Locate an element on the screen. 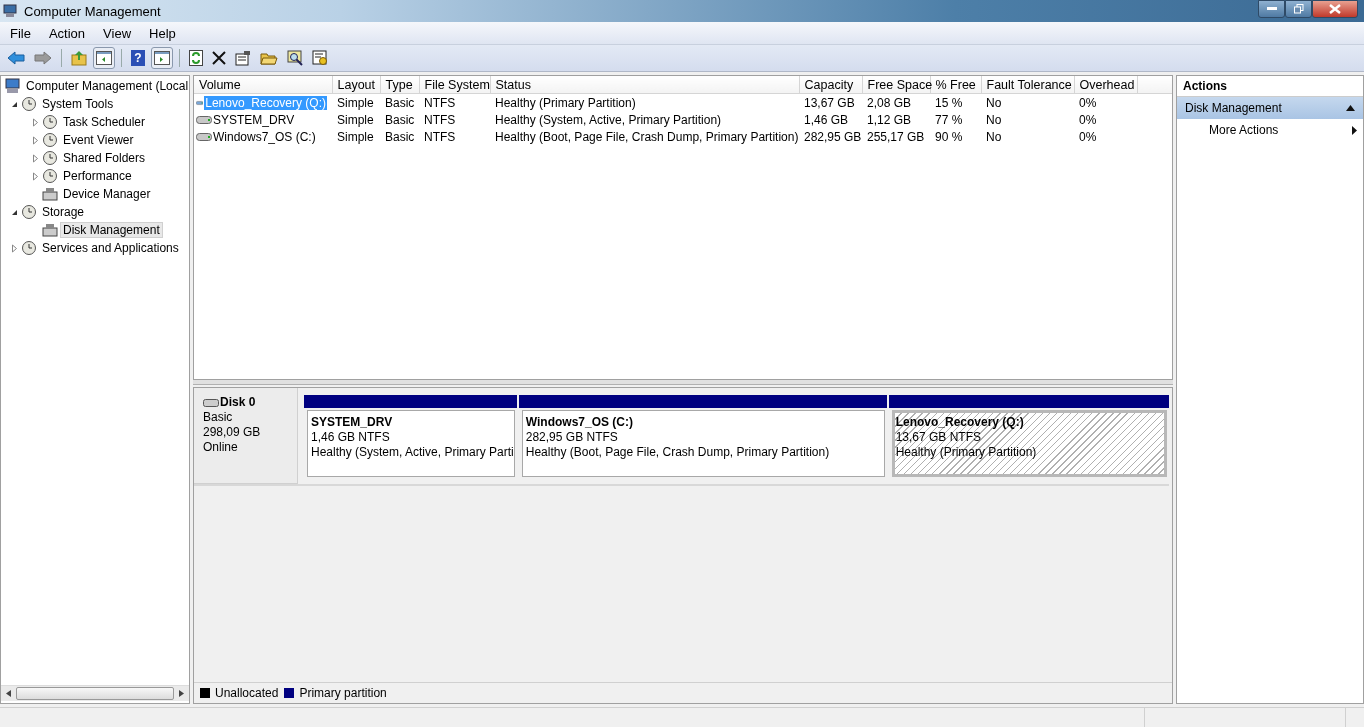 This screenshot has height=727, width=1364. menu-item: Action is located at coordinates (66, 33).